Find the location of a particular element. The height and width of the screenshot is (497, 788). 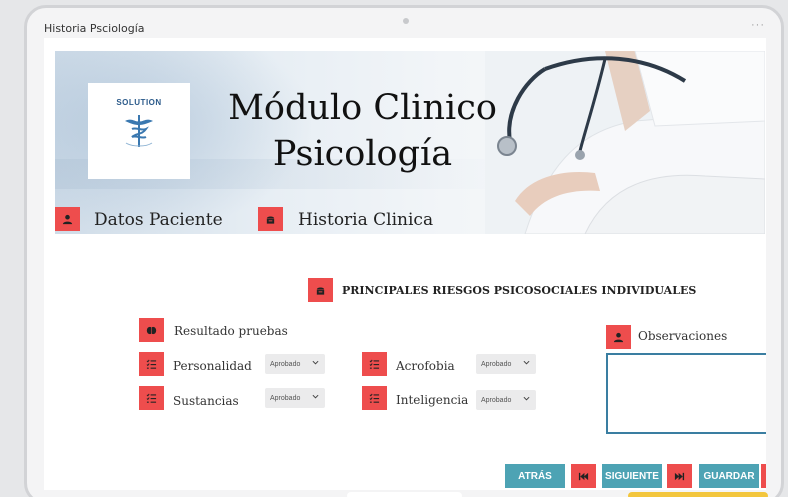

personalidad-icon is located at coordinates (151, 364).